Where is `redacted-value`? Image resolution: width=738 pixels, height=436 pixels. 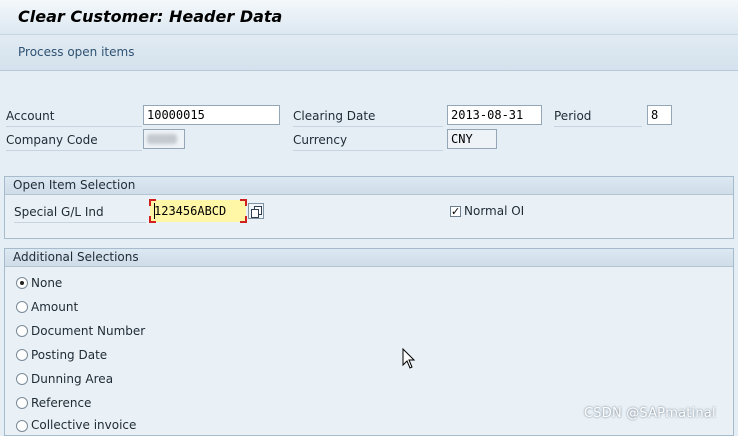
redacted-value is located at coordinates (162, 139).